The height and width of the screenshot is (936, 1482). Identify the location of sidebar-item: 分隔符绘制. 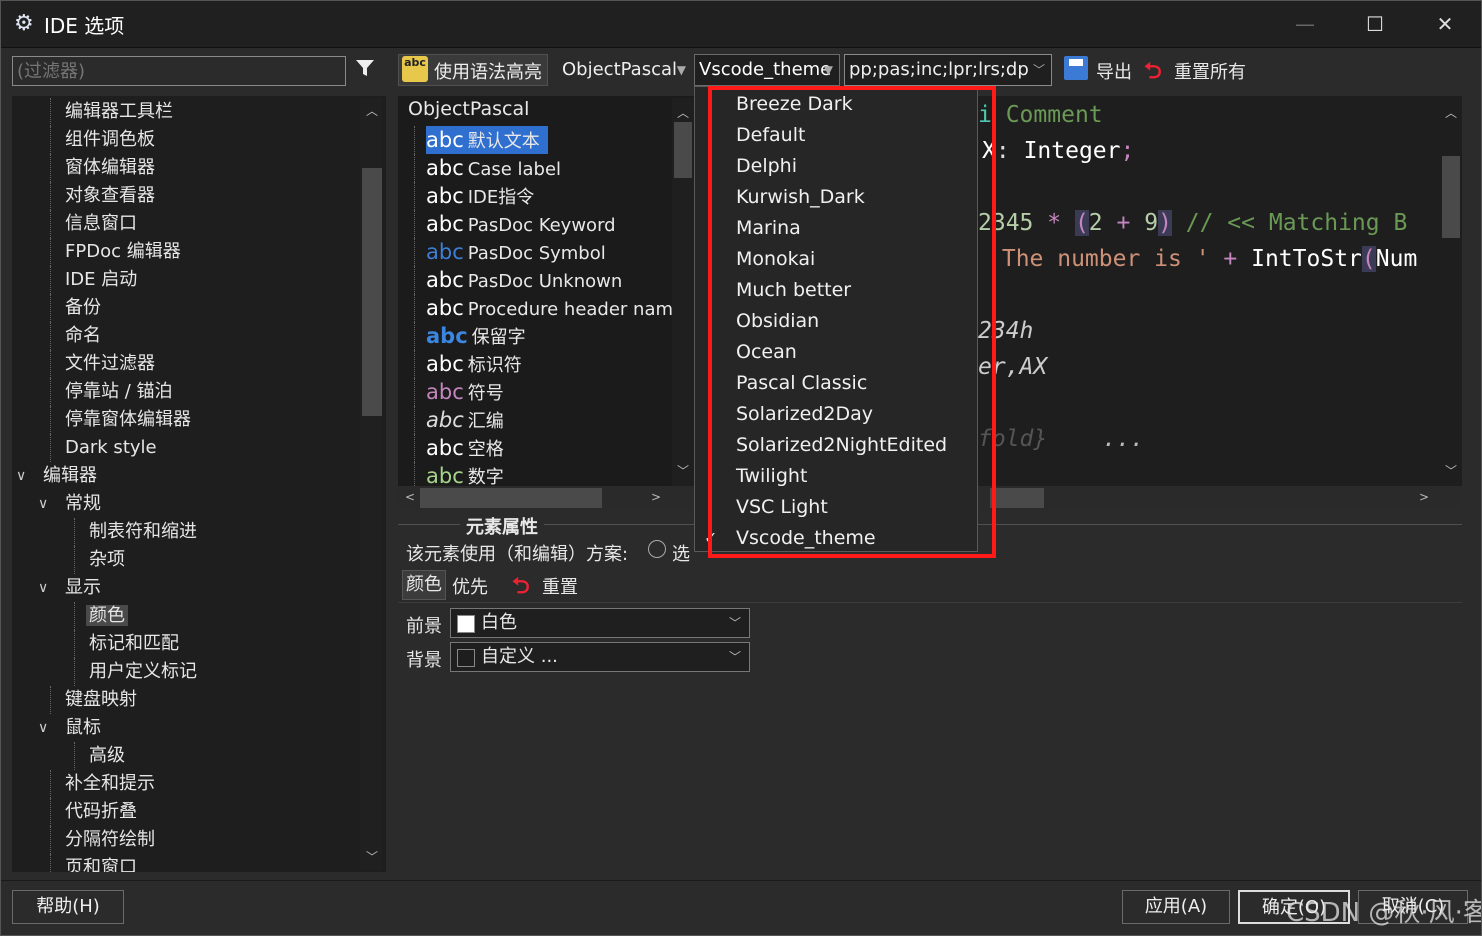
(110, 840).